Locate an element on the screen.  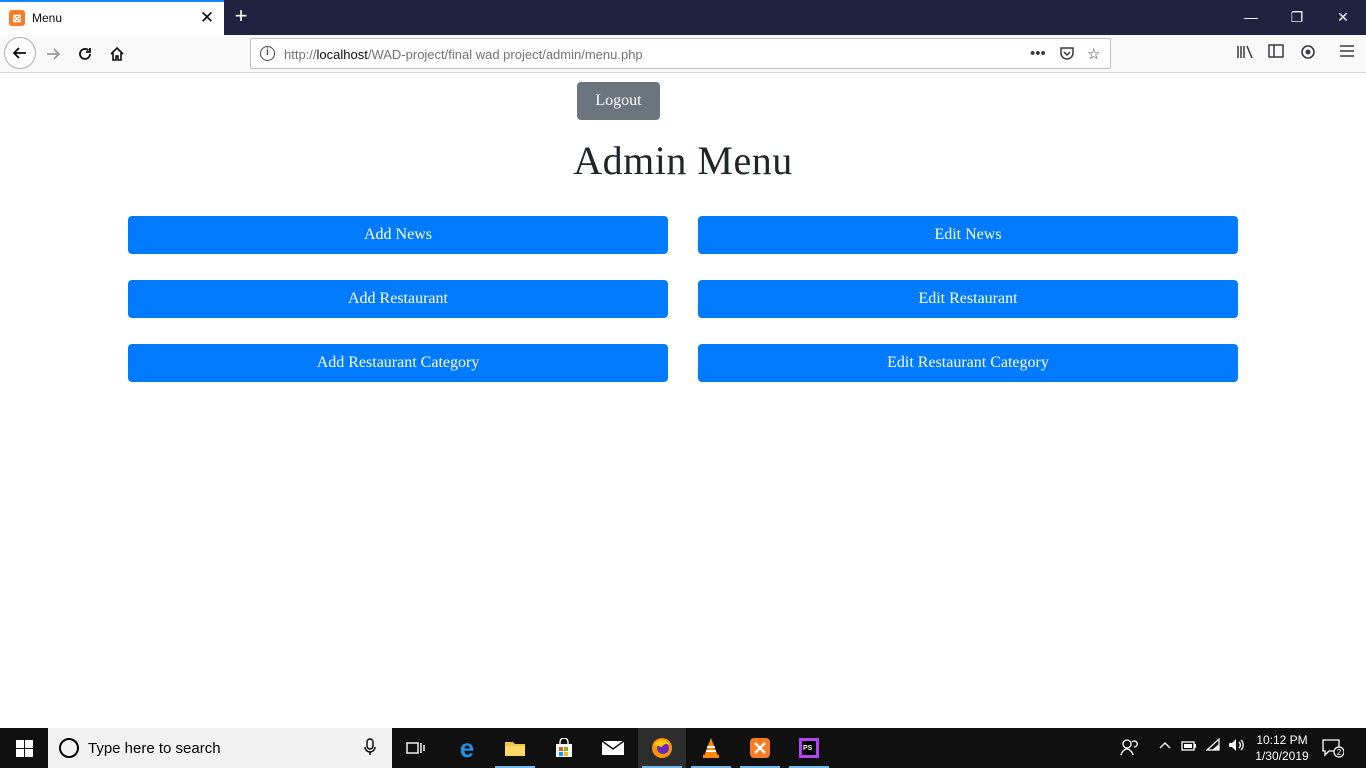
firefox-icon is located at coordinates (662, 748).